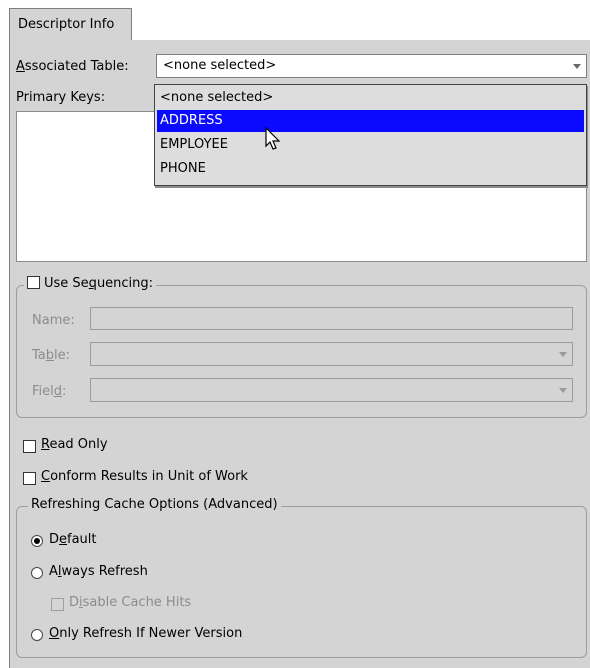 The height and width of the screenshot is (668, 590). What do you see at coordinates (37, 541) in the screenshot?
I see `default-radio` at bounding box center [37, 541].